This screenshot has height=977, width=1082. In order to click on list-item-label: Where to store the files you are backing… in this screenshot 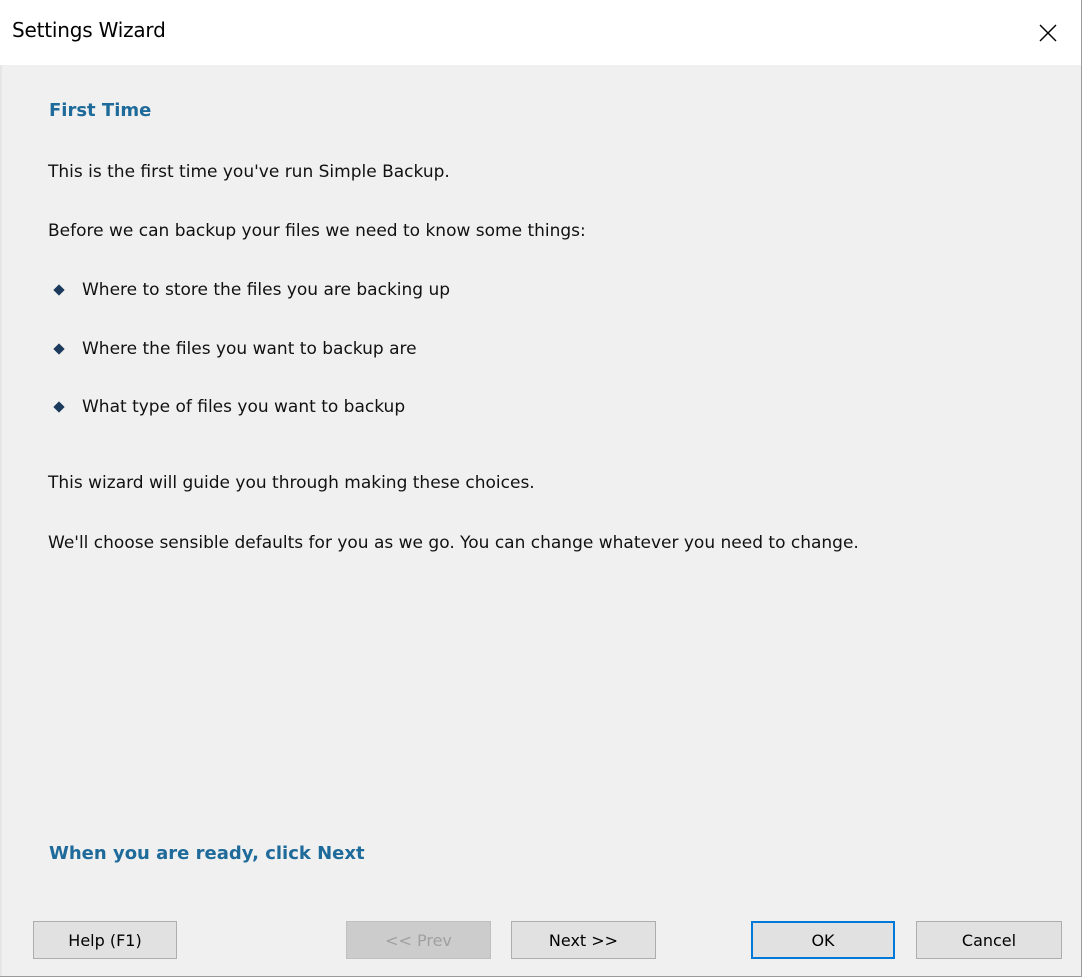, I will do `click(266, 290)`.